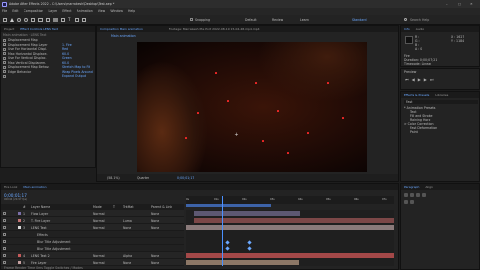  Describe the element at coordinates (236, 135) in the screenshot. I see `anchor-crosshair-icon: +` at that location.